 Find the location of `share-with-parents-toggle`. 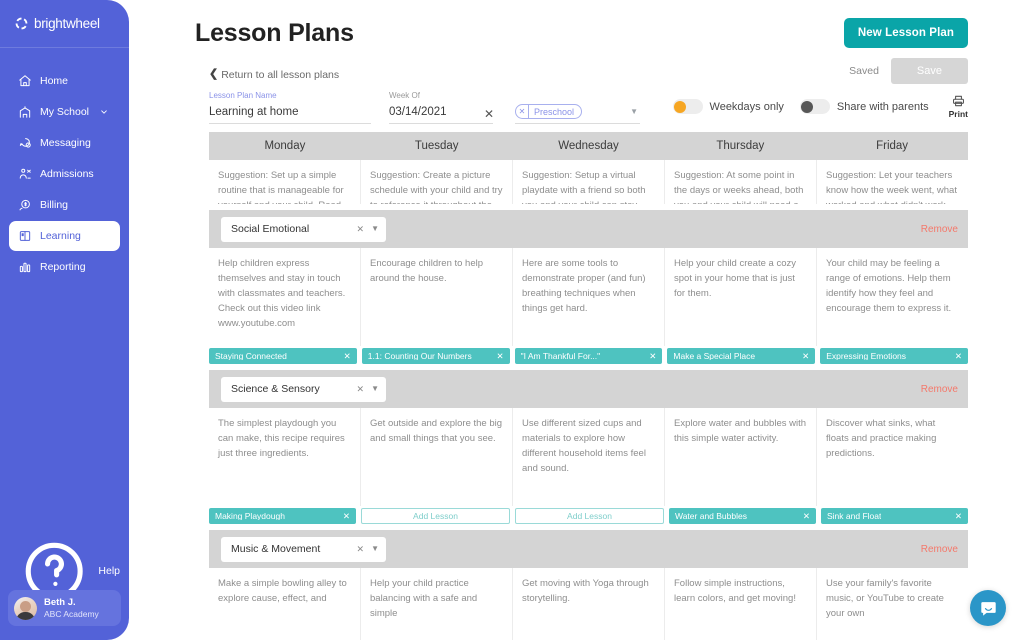

share-with-parents-toggle is located at coordinates (814, 106).